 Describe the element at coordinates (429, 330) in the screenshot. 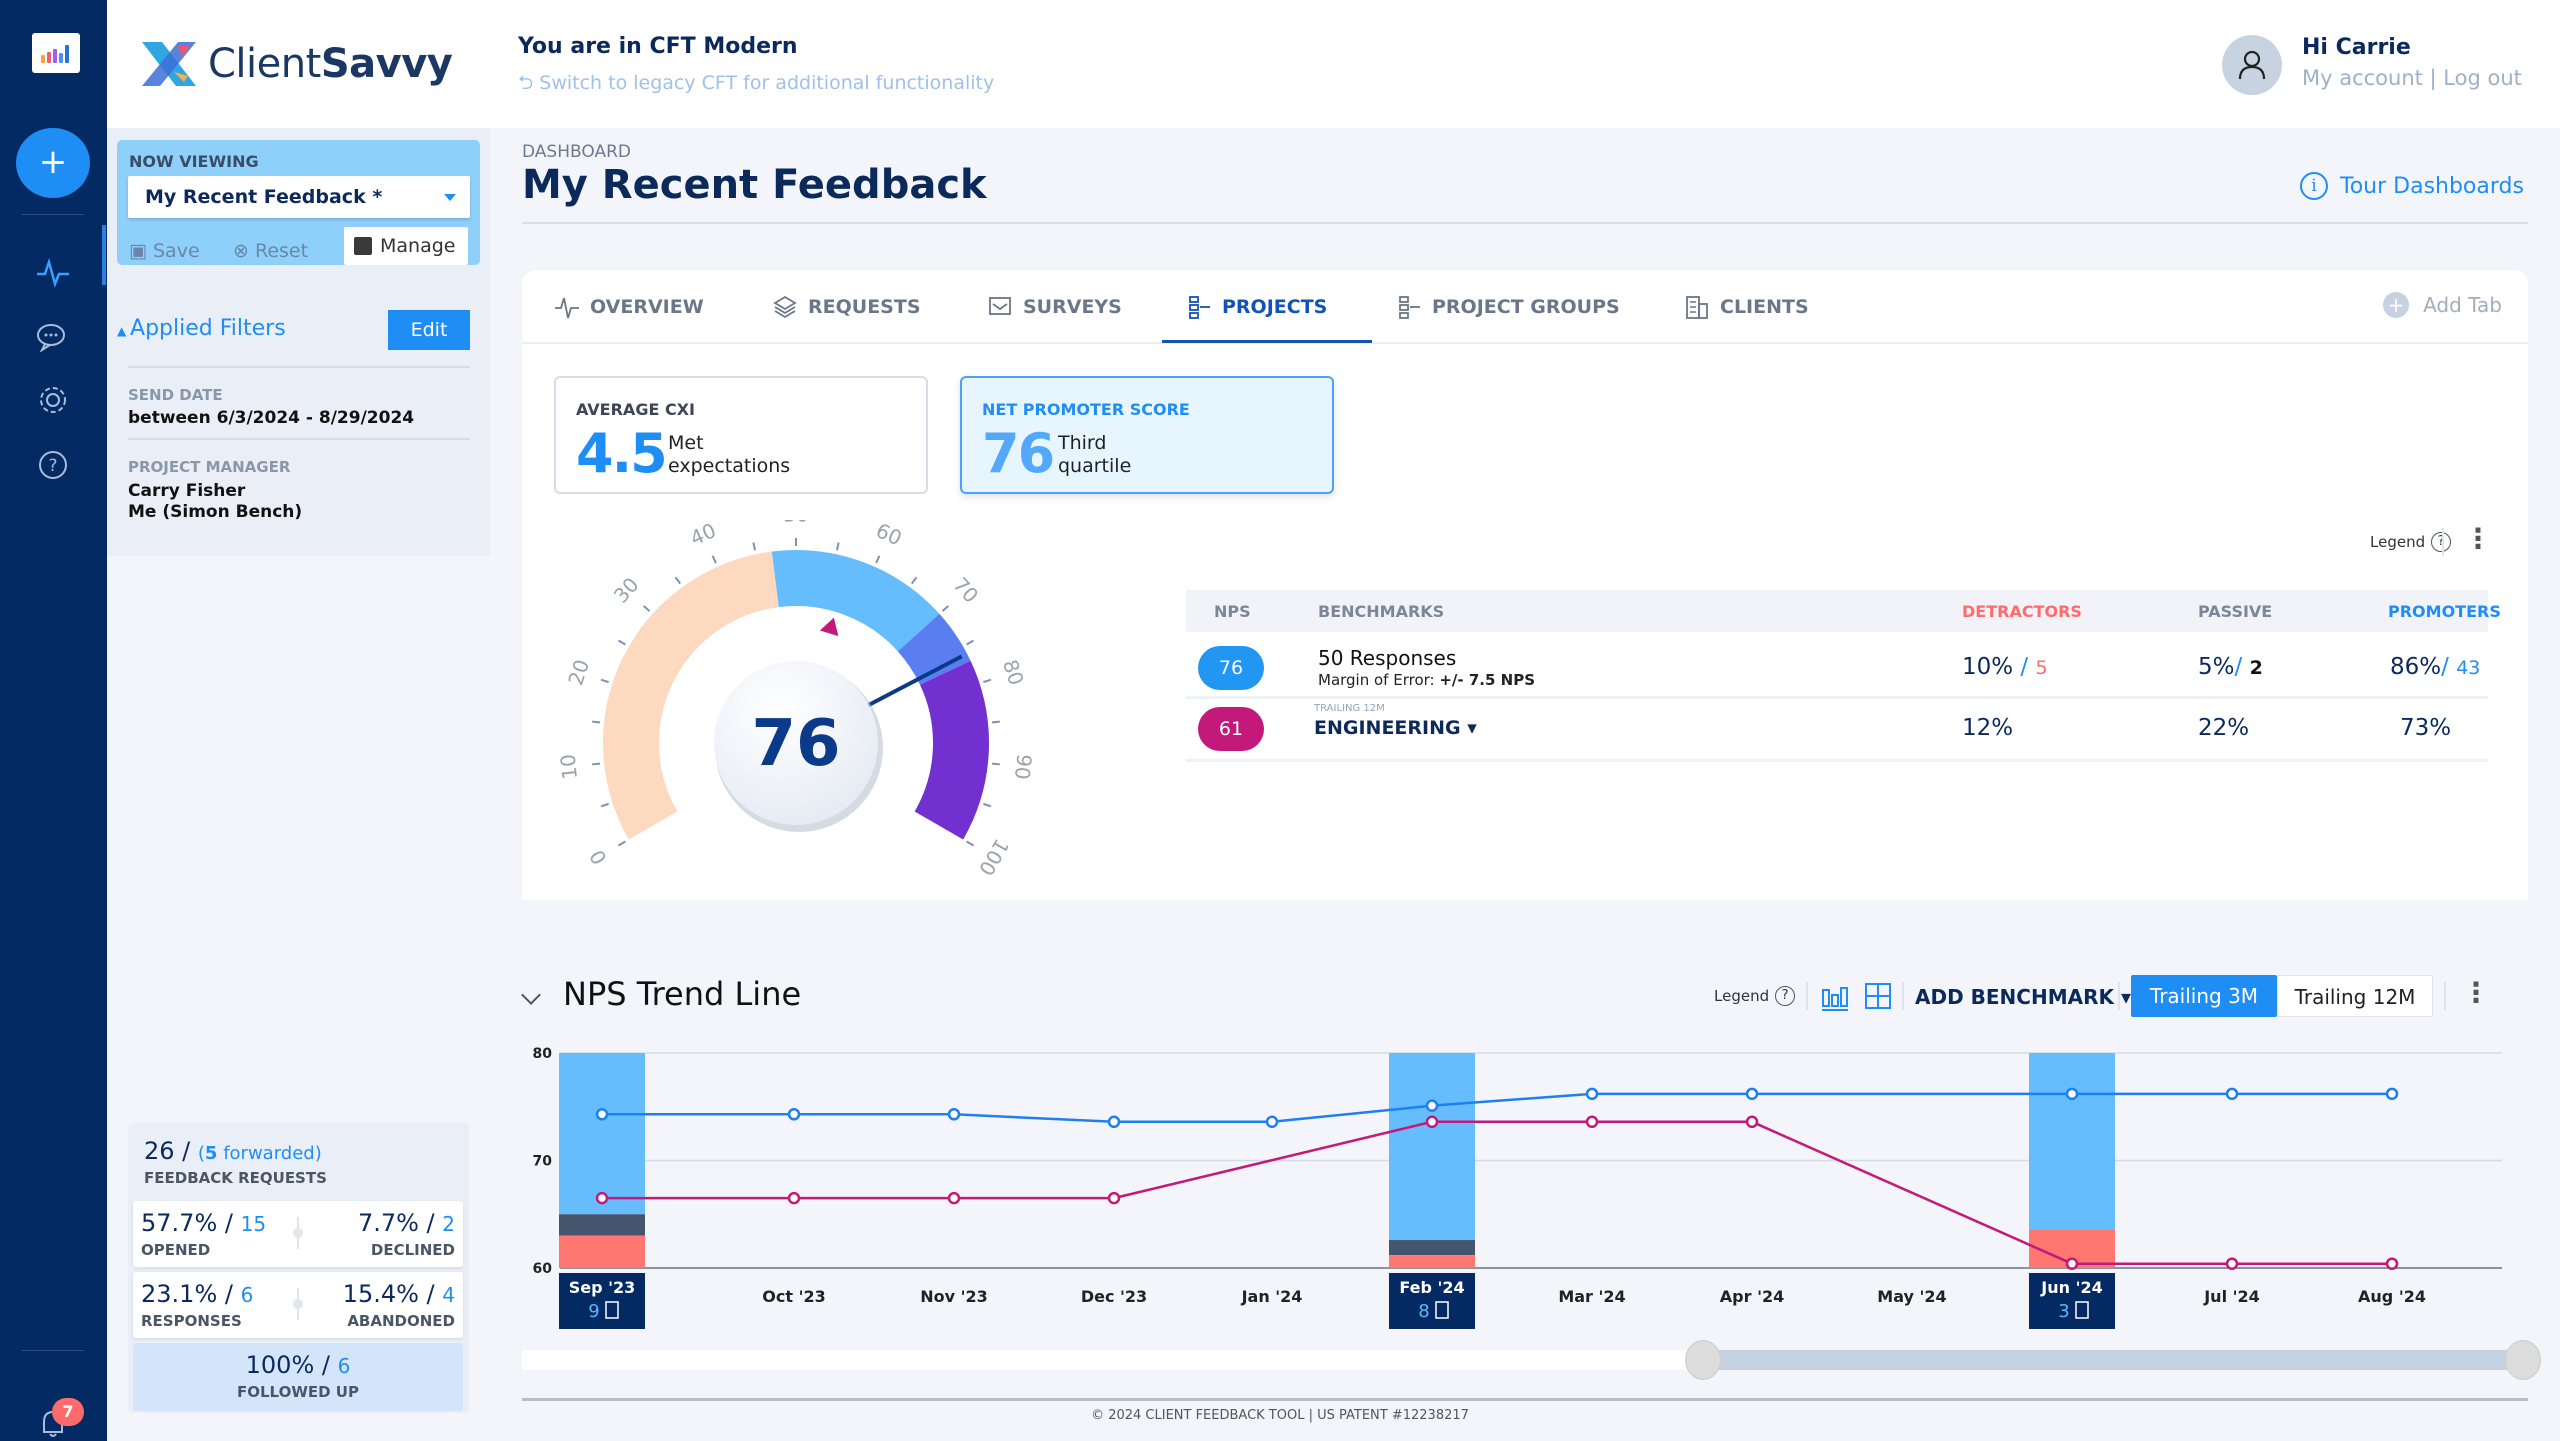

I see `edit-filters-button: Edit` at that location.